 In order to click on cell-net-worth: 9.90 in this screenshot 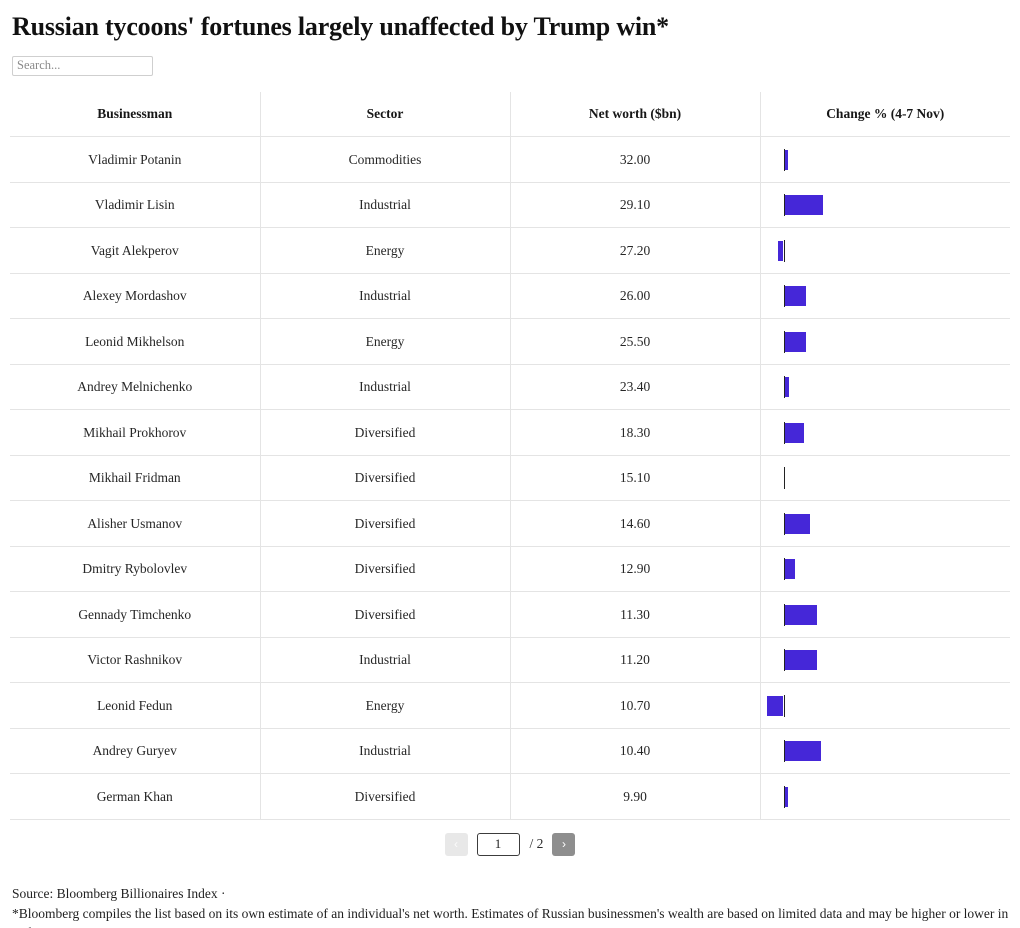, I will do `click(634, 796)`.